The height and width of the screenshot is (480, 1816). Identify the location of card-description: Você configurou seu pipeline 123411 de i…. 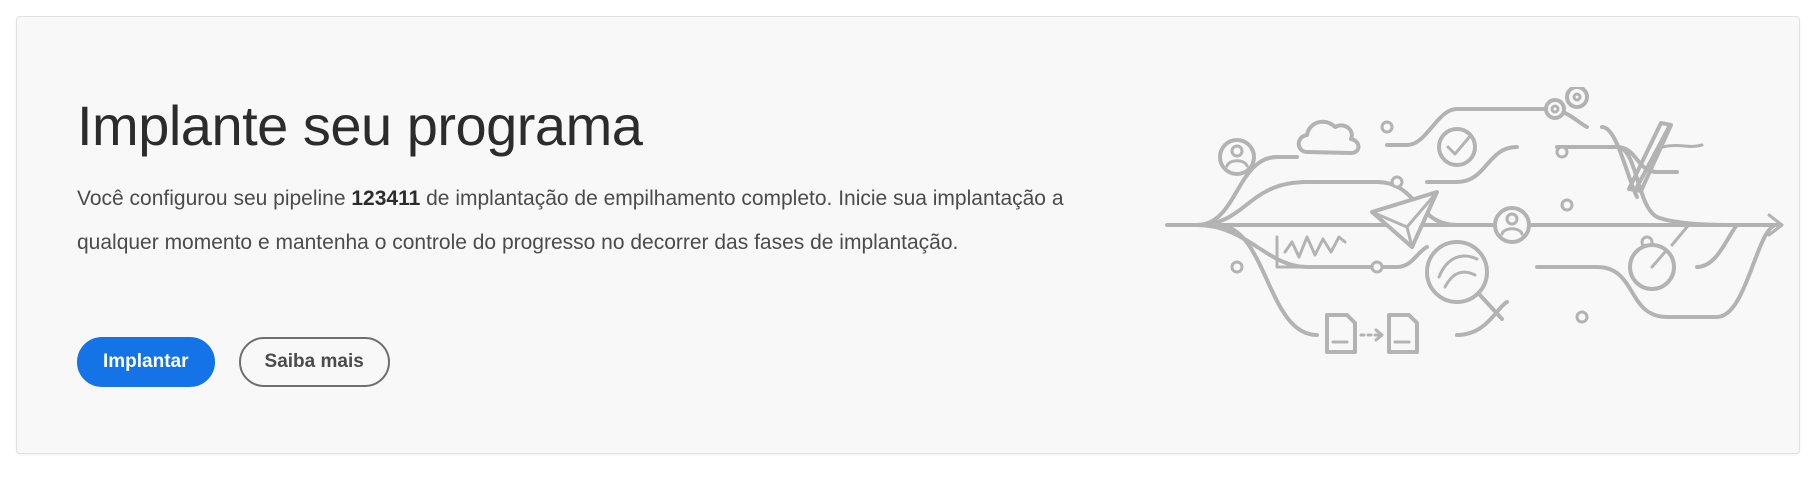
(602, 221).